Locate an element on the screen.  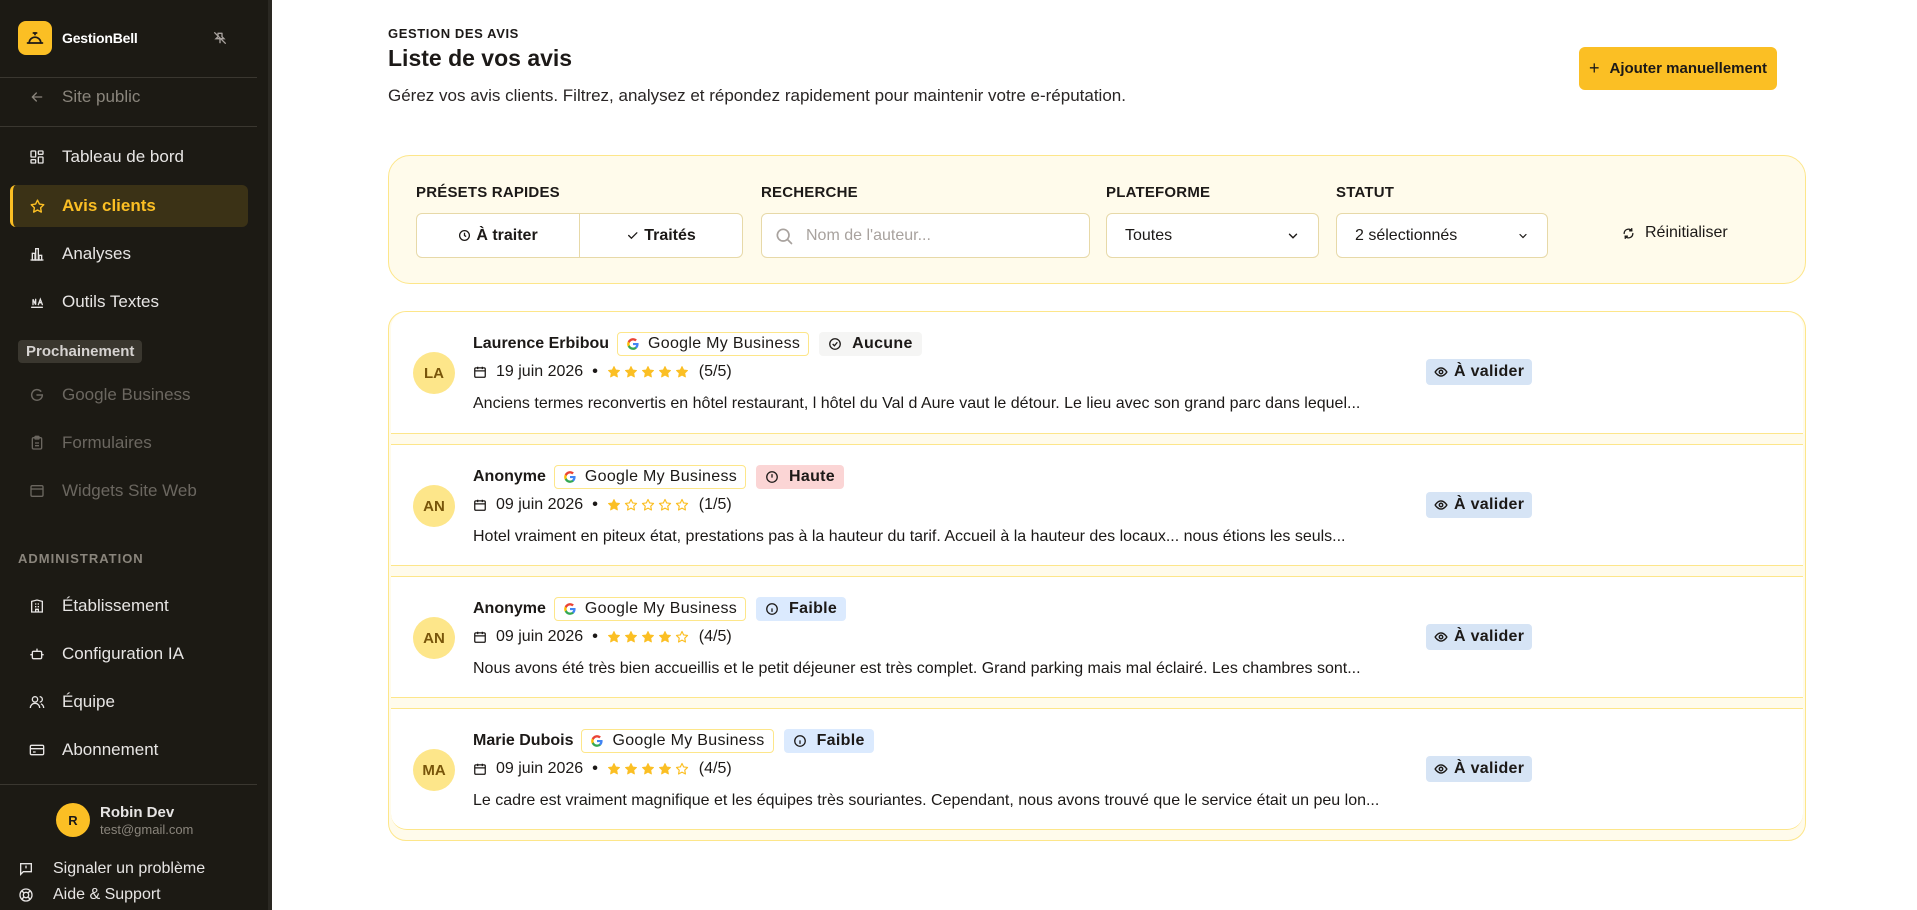
report-problem-link: Signaler un problème is located at coordinates (111, 869).